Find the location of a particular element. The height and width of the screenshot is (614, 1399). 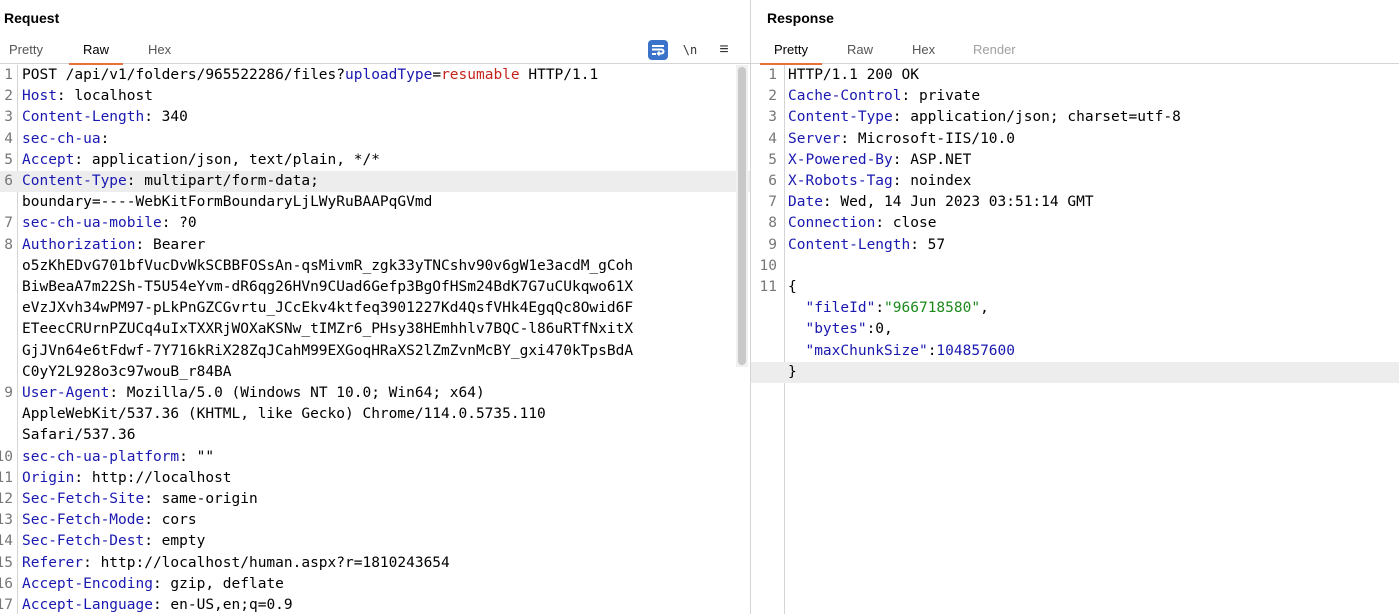

response-line-number: 1 is located at coordinates (772, 75).